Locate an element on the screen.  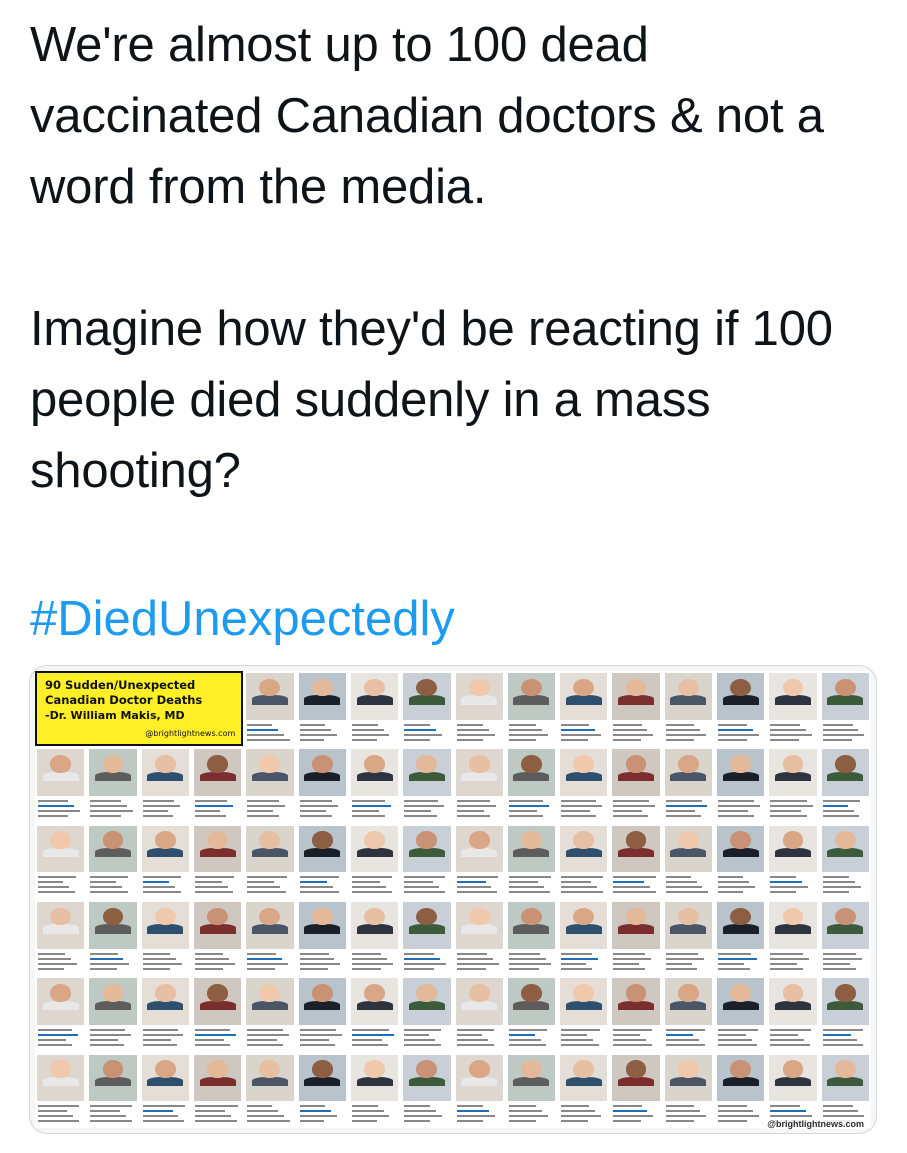
collage-title-line-2: Canadian Doctor Deaths is located at coordinates (124, 700).